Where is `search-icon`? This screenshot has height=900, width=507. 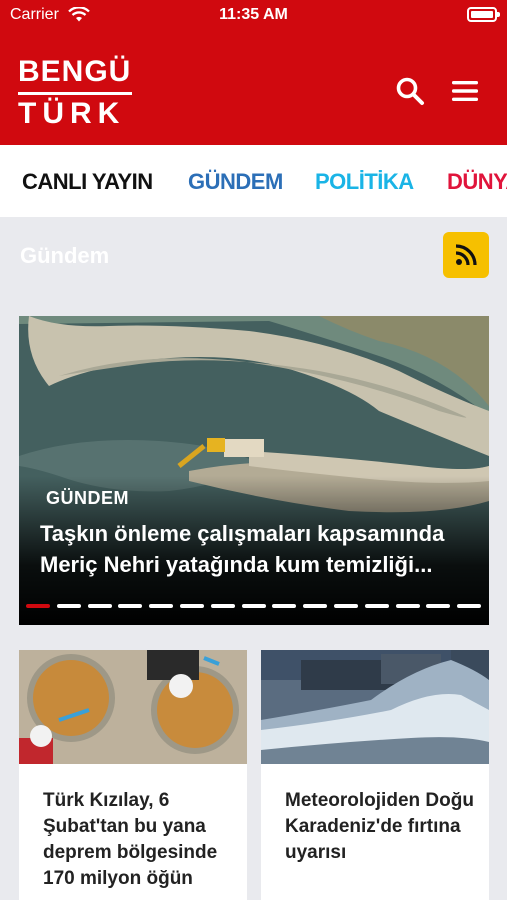
search-icon is located at coordinates (410, 91).